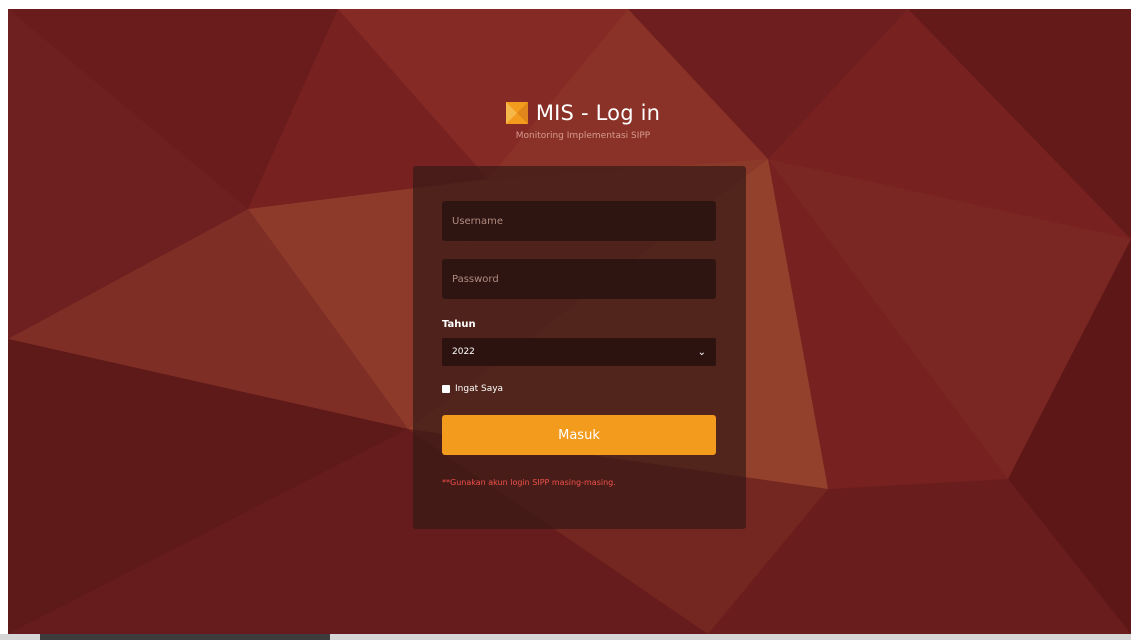 This screenshot has width=1131, height=640. I want to click on remember-checkbox, so click(446, 389).